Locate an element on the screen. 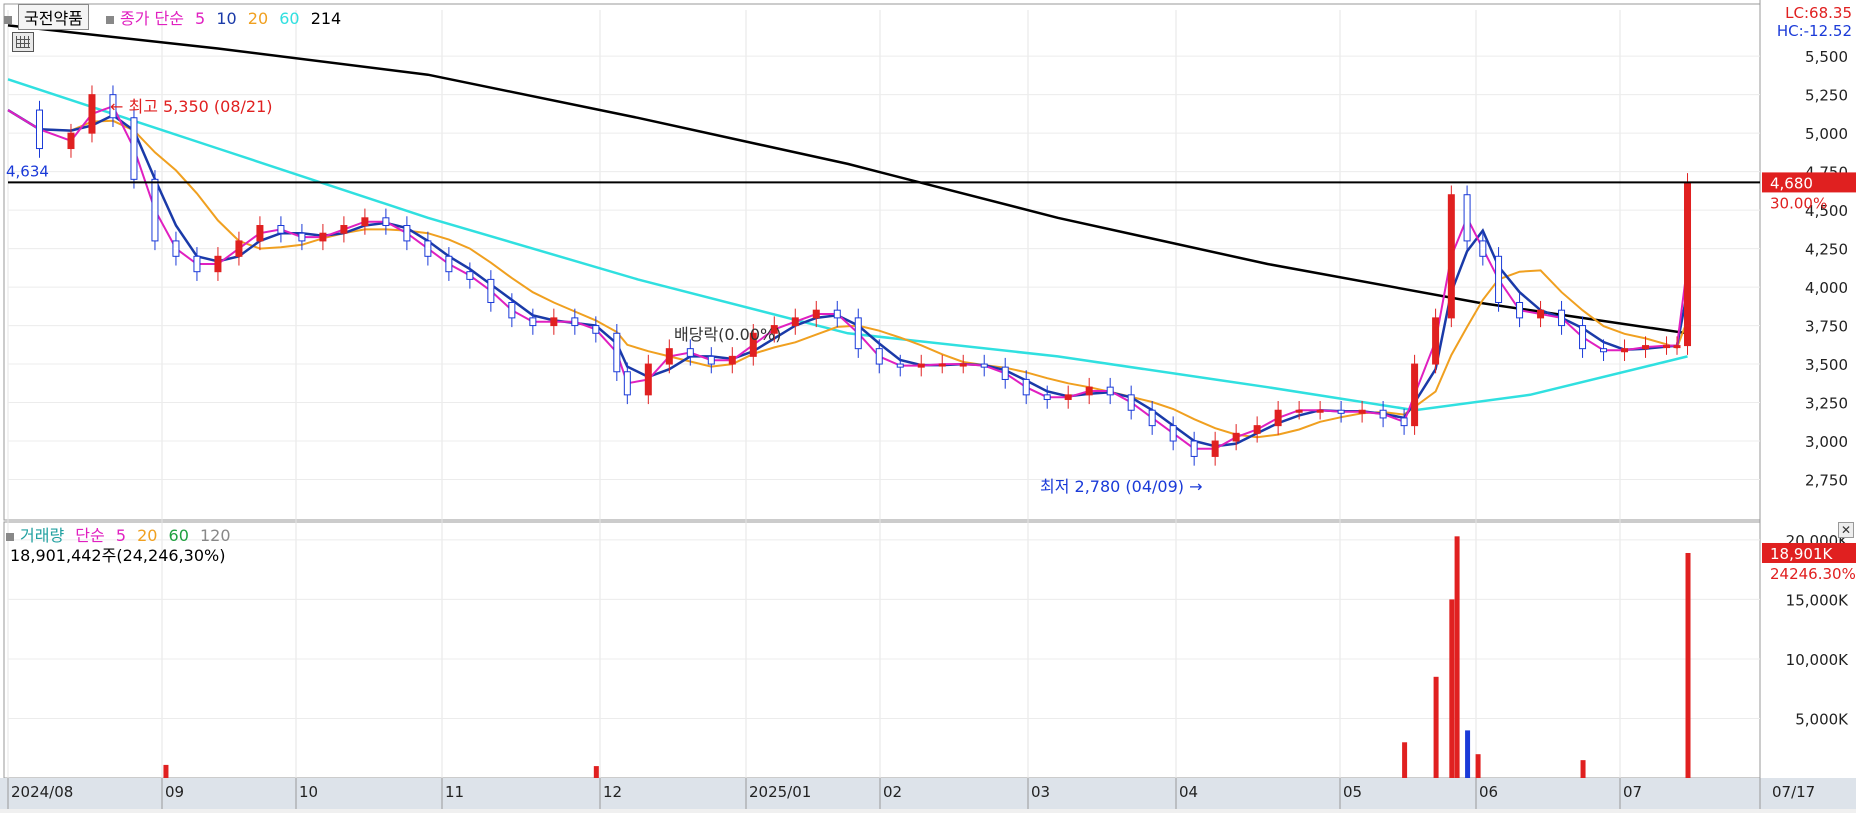 This screenshot has height=813, width=1856. ma10-label: 10 is located at coordinates (226, 18).